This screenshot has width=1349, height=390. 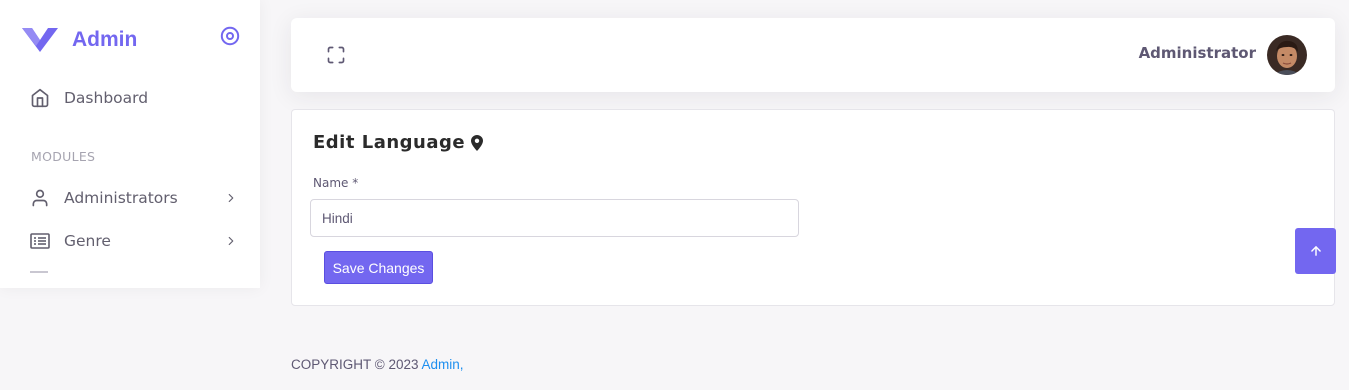 I want to click on user-name: Administrator, so click(x=1197, y=53).